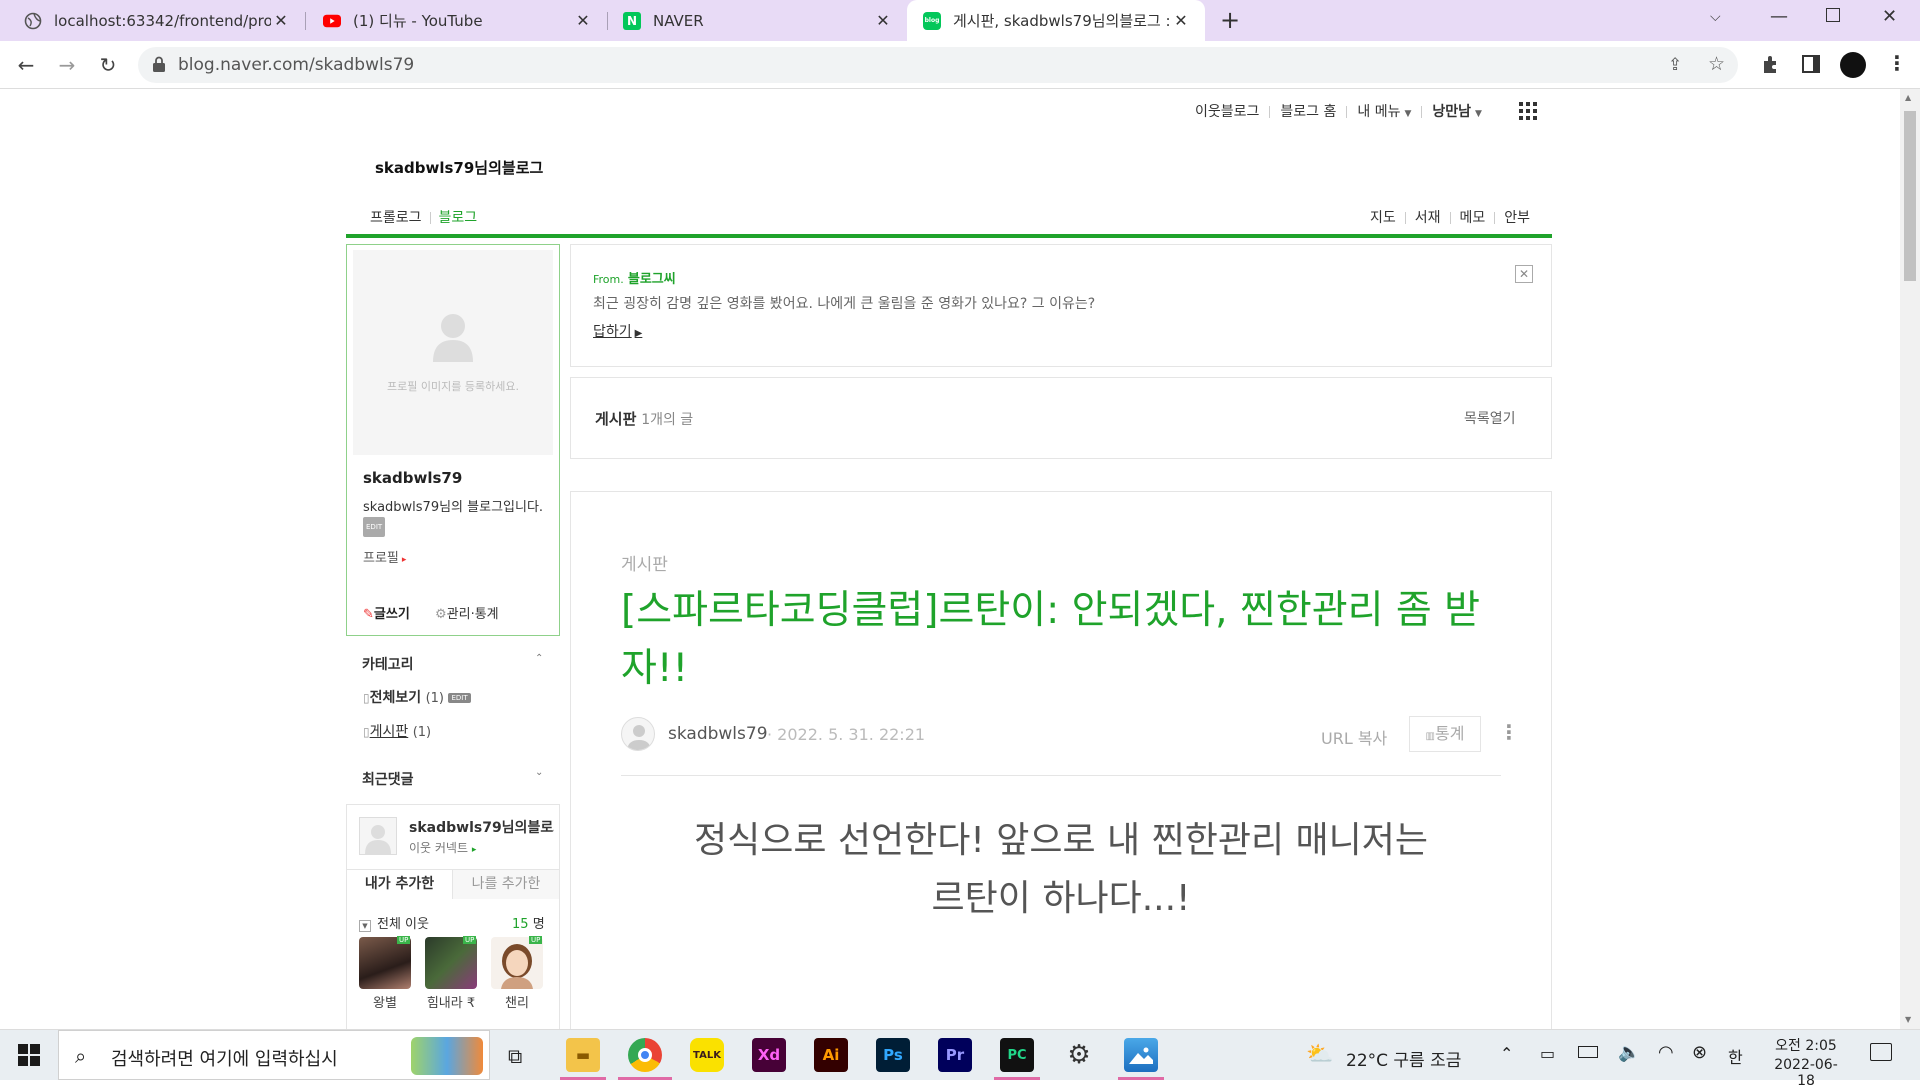 The image size is (1920, 1089). Describe the element at coordinates (955, 1055) in the screenshot. I see `adobe-premiere-icon: Pr` at that location.